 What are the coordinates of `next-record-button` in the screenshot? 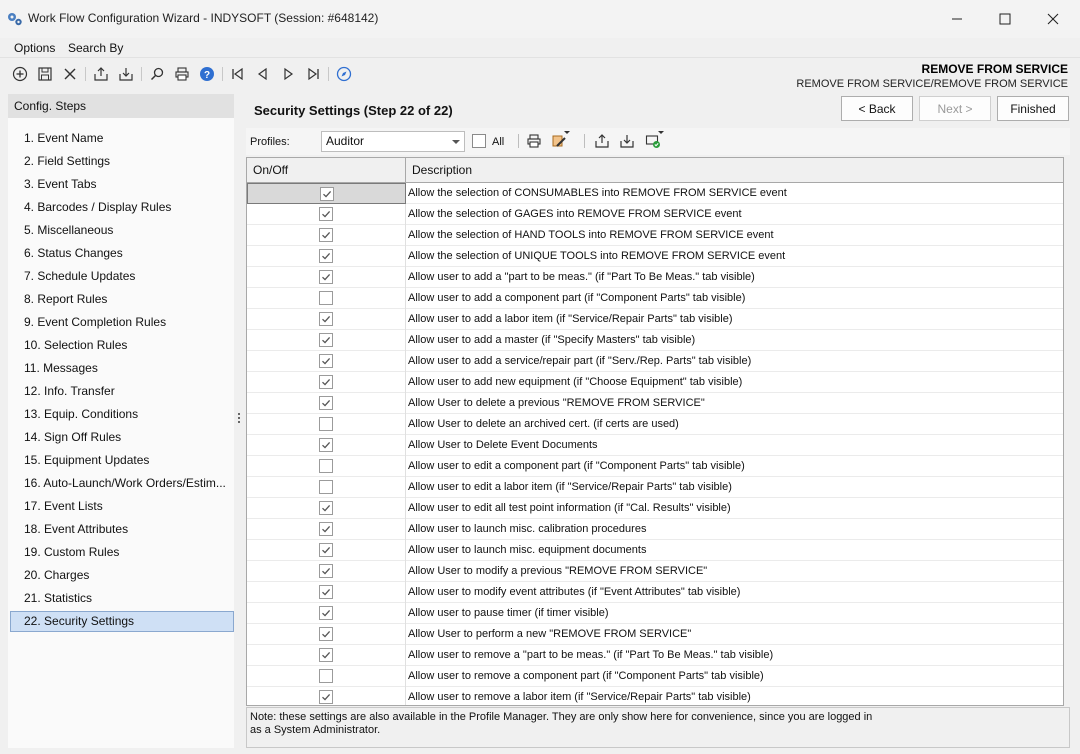 It's located at (288, 74).